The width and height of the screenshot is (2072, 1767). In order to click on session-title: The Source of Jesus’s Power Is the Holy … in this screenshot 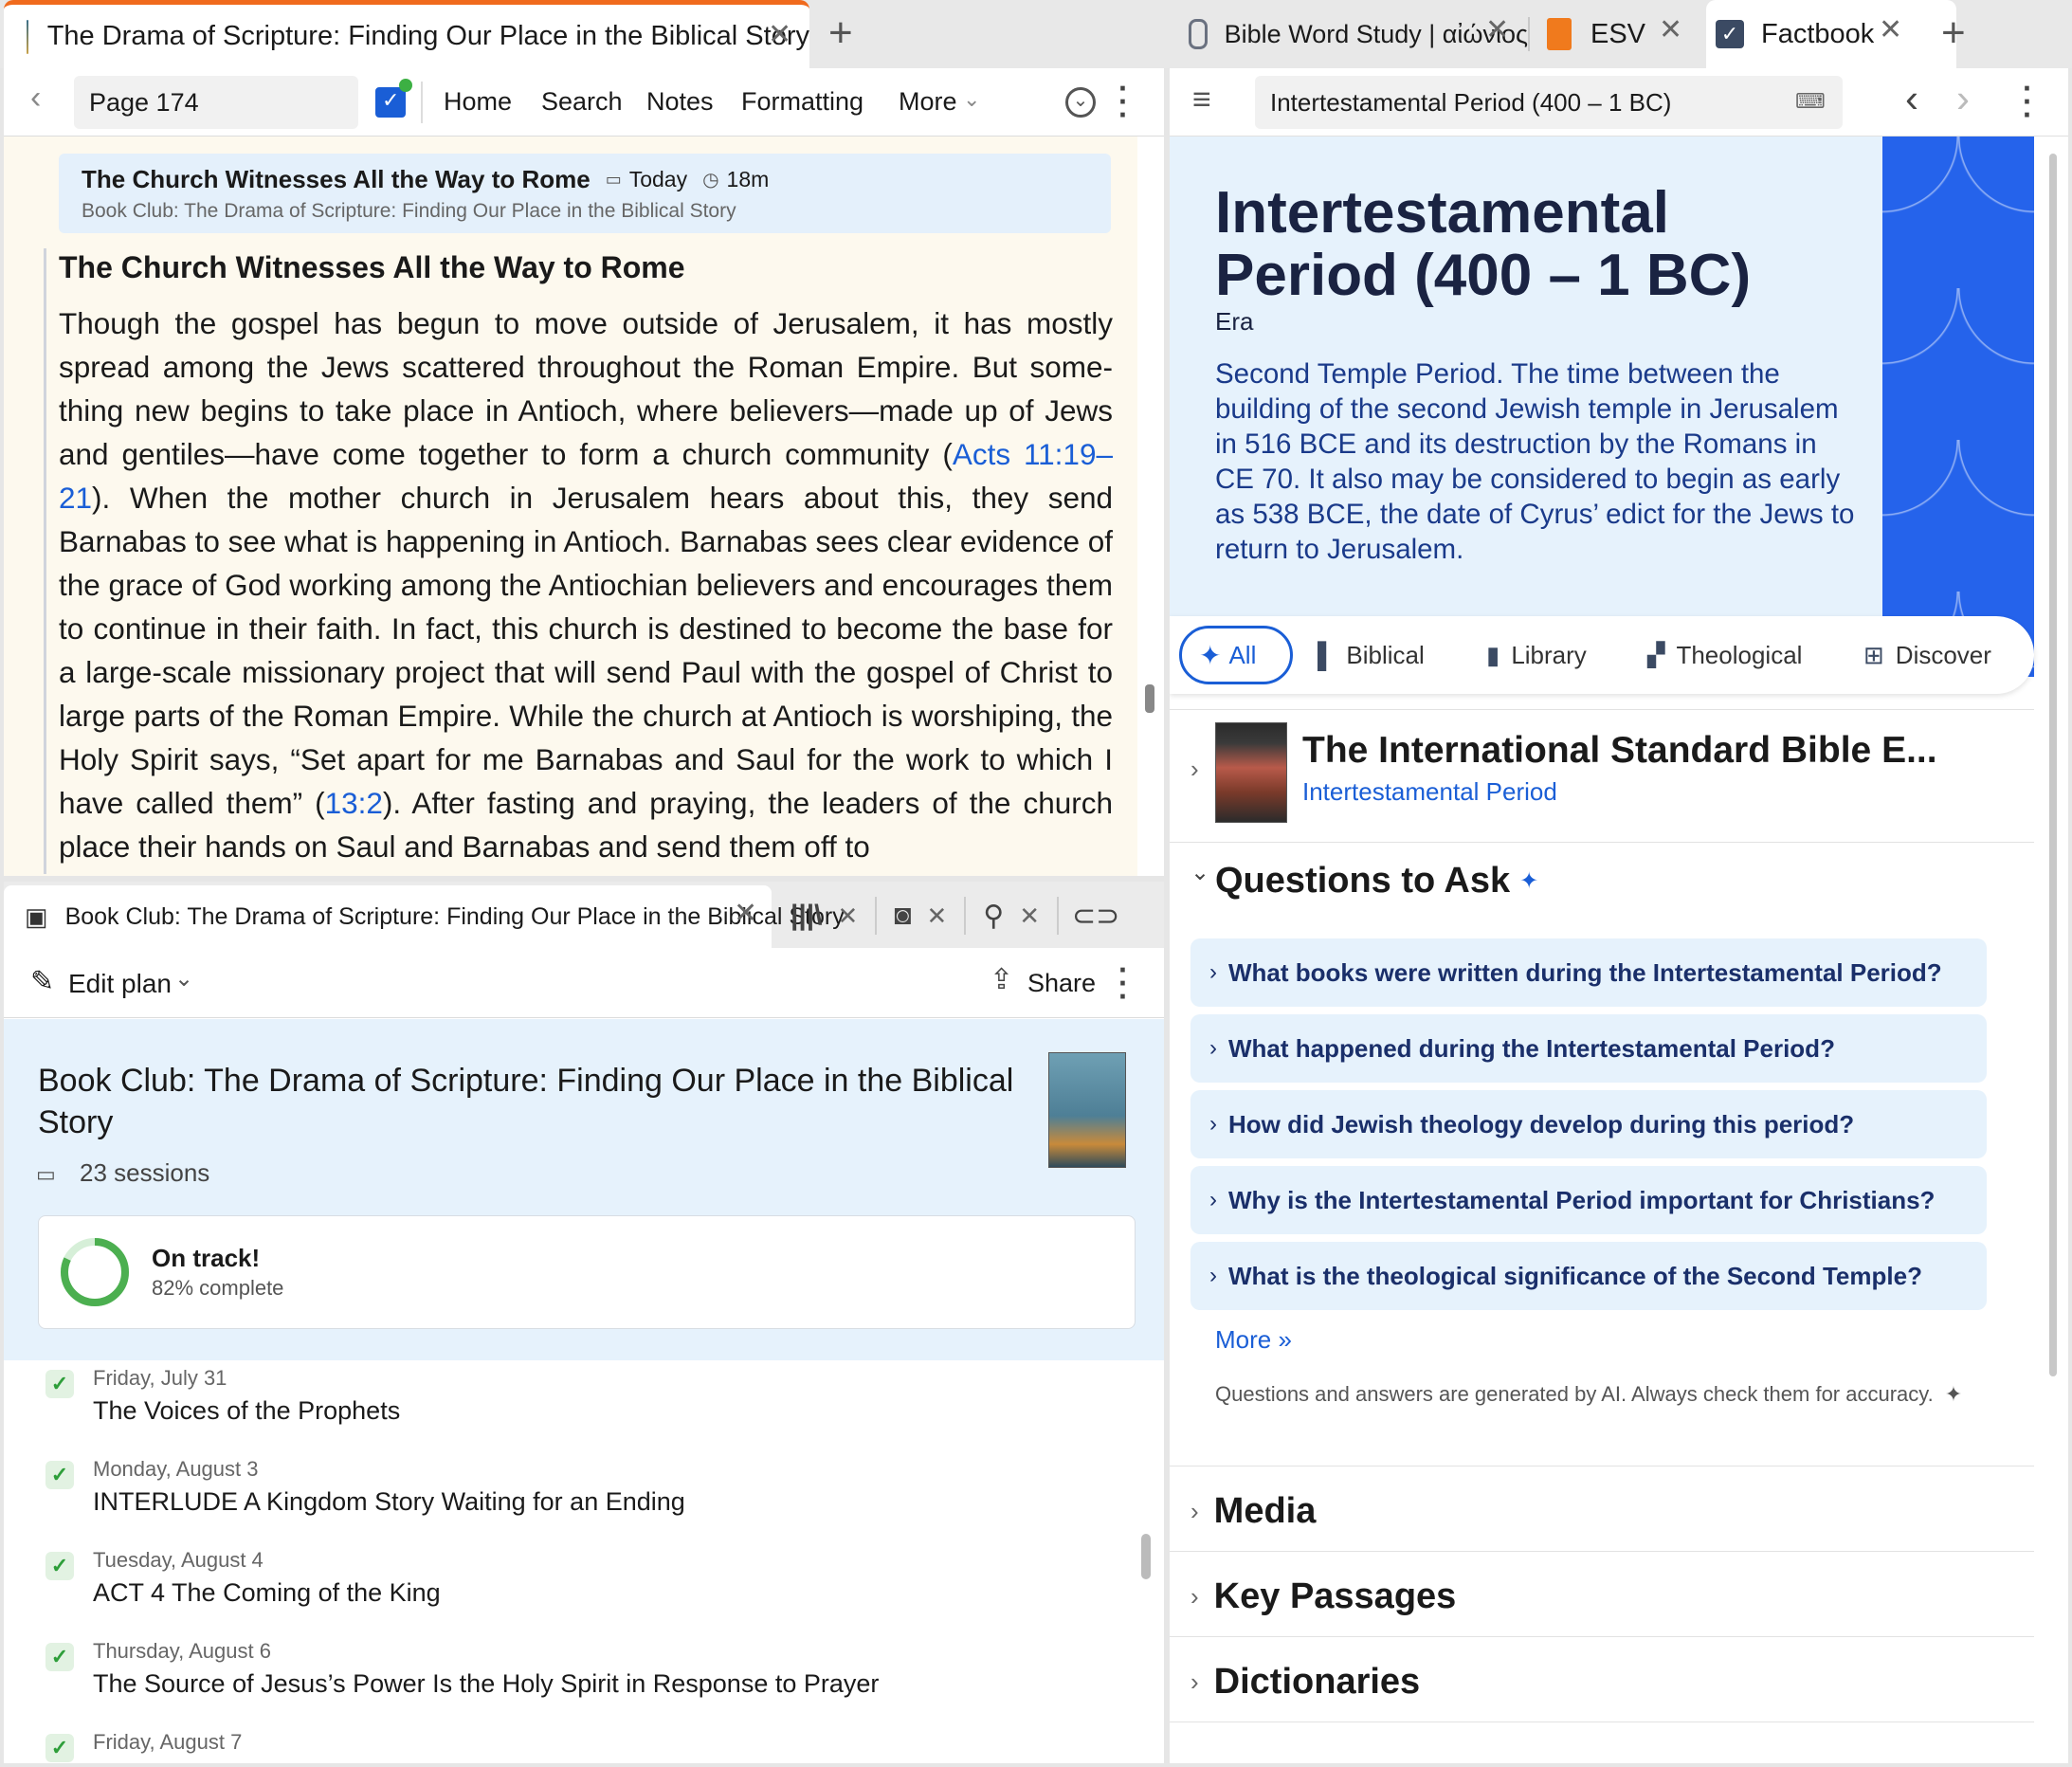, I will do `click(486, 1683)`.